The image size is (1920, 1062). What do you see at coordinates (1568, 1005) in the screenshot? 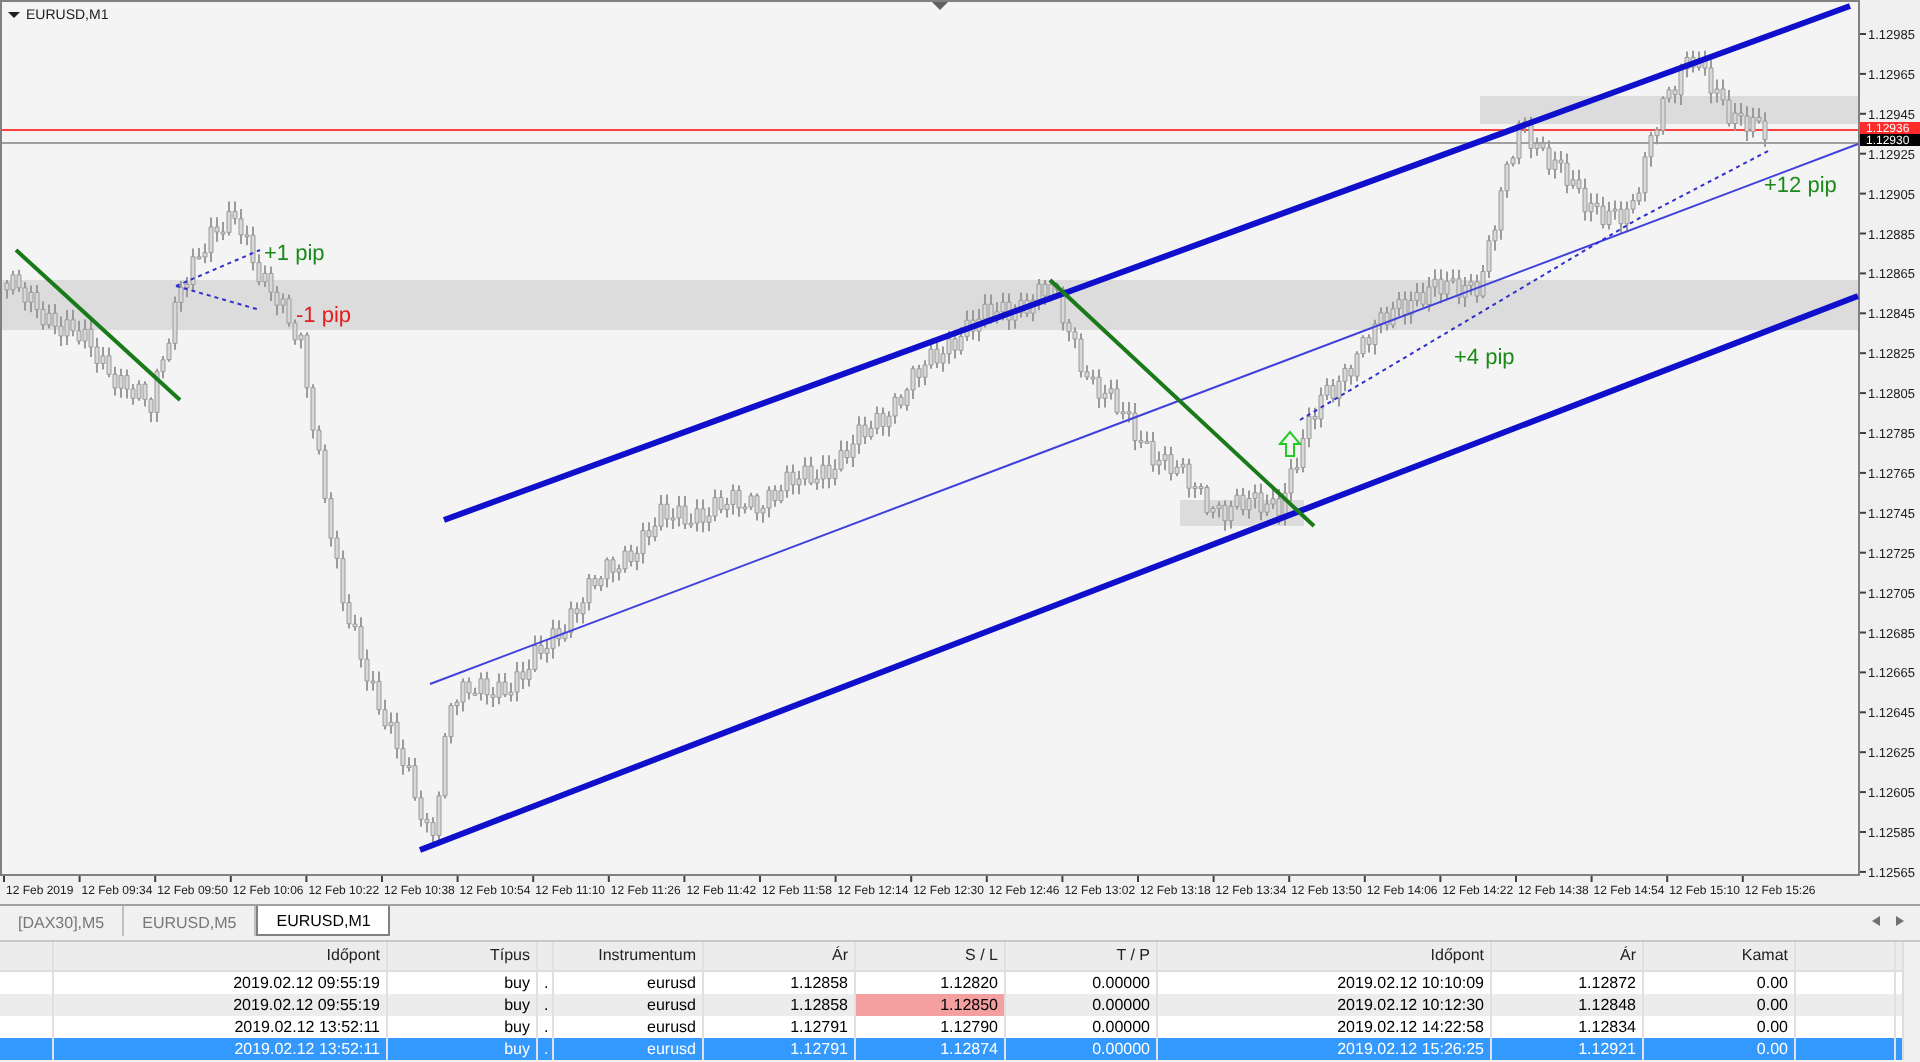
I see `table-cell: 1.12848` at bounding box center [1568, 1005].